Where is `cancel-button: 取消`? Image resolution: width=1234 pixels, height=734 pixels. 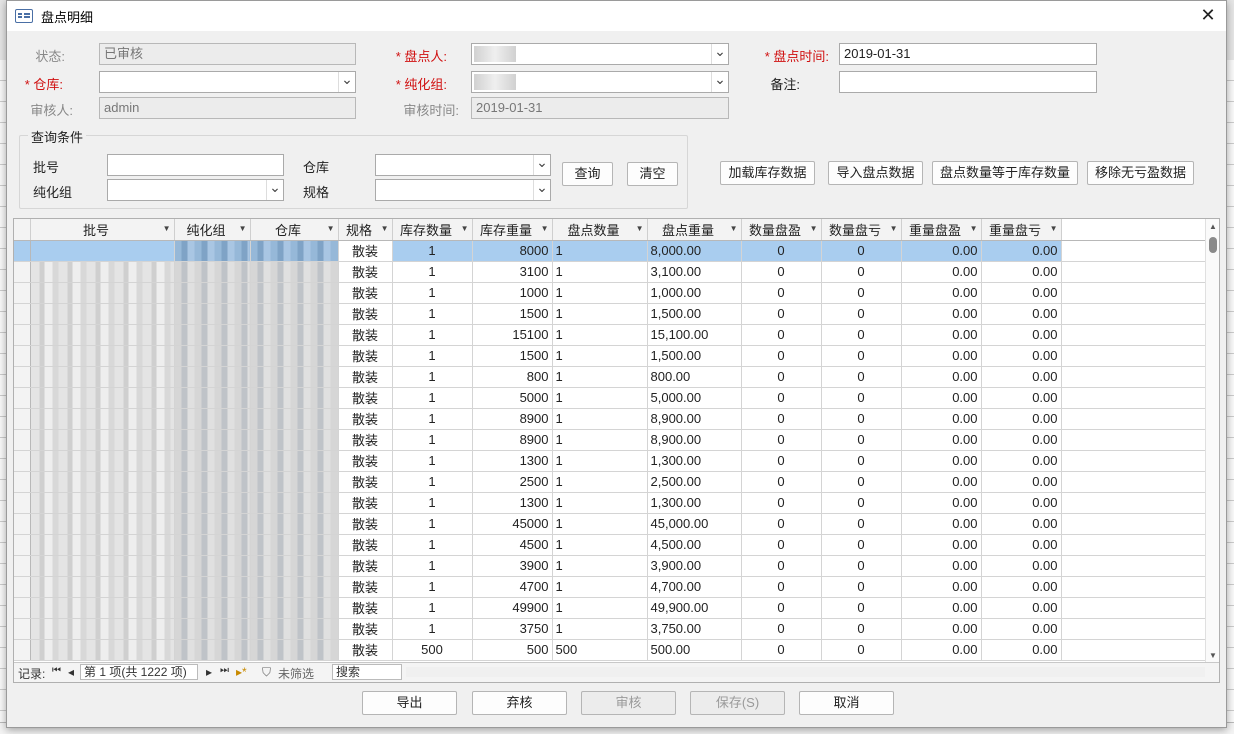
cancel-button: 取消 is located at coordinates (846, 703).